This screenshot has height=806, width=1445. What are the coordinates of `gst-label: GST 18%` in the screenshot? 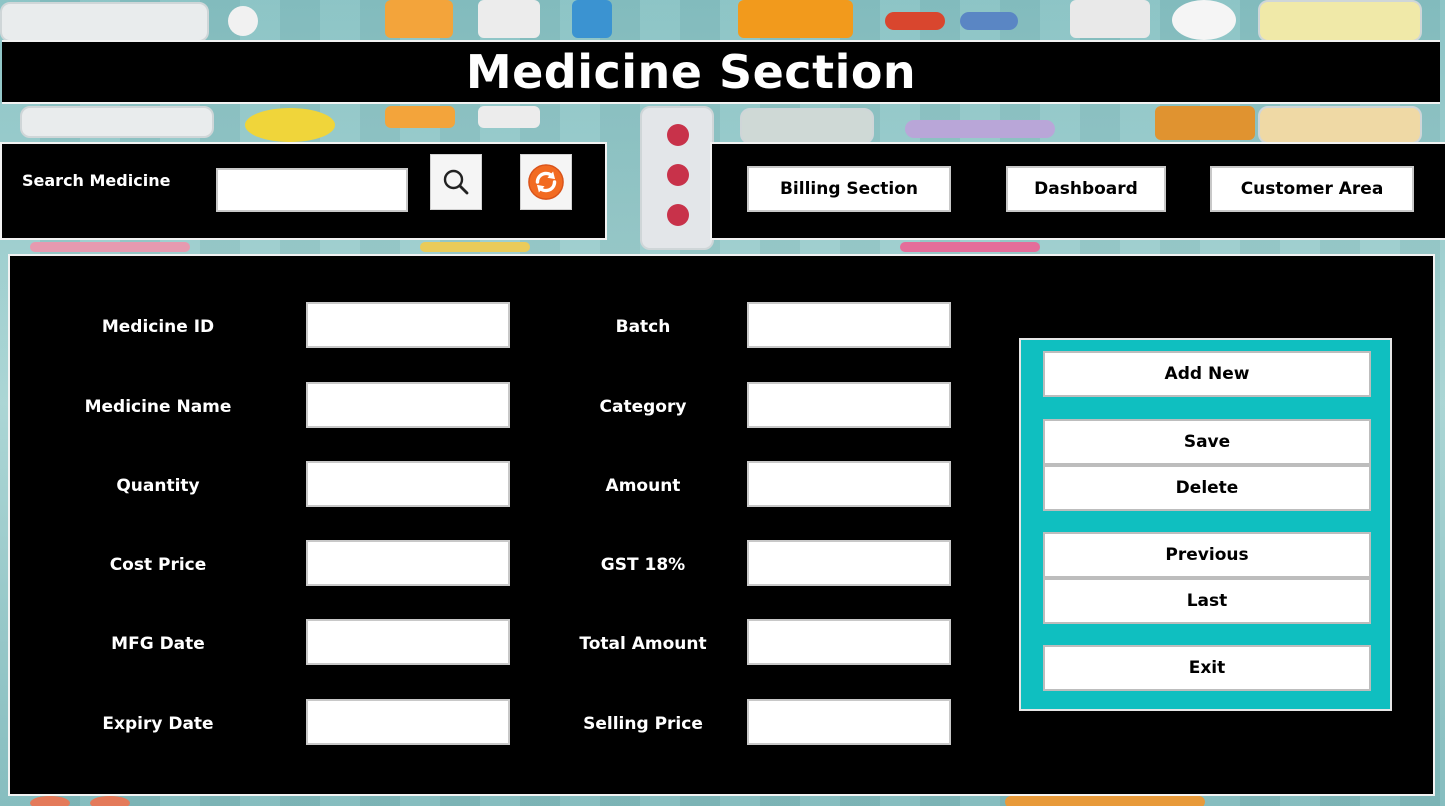 It's located at (643, 565).